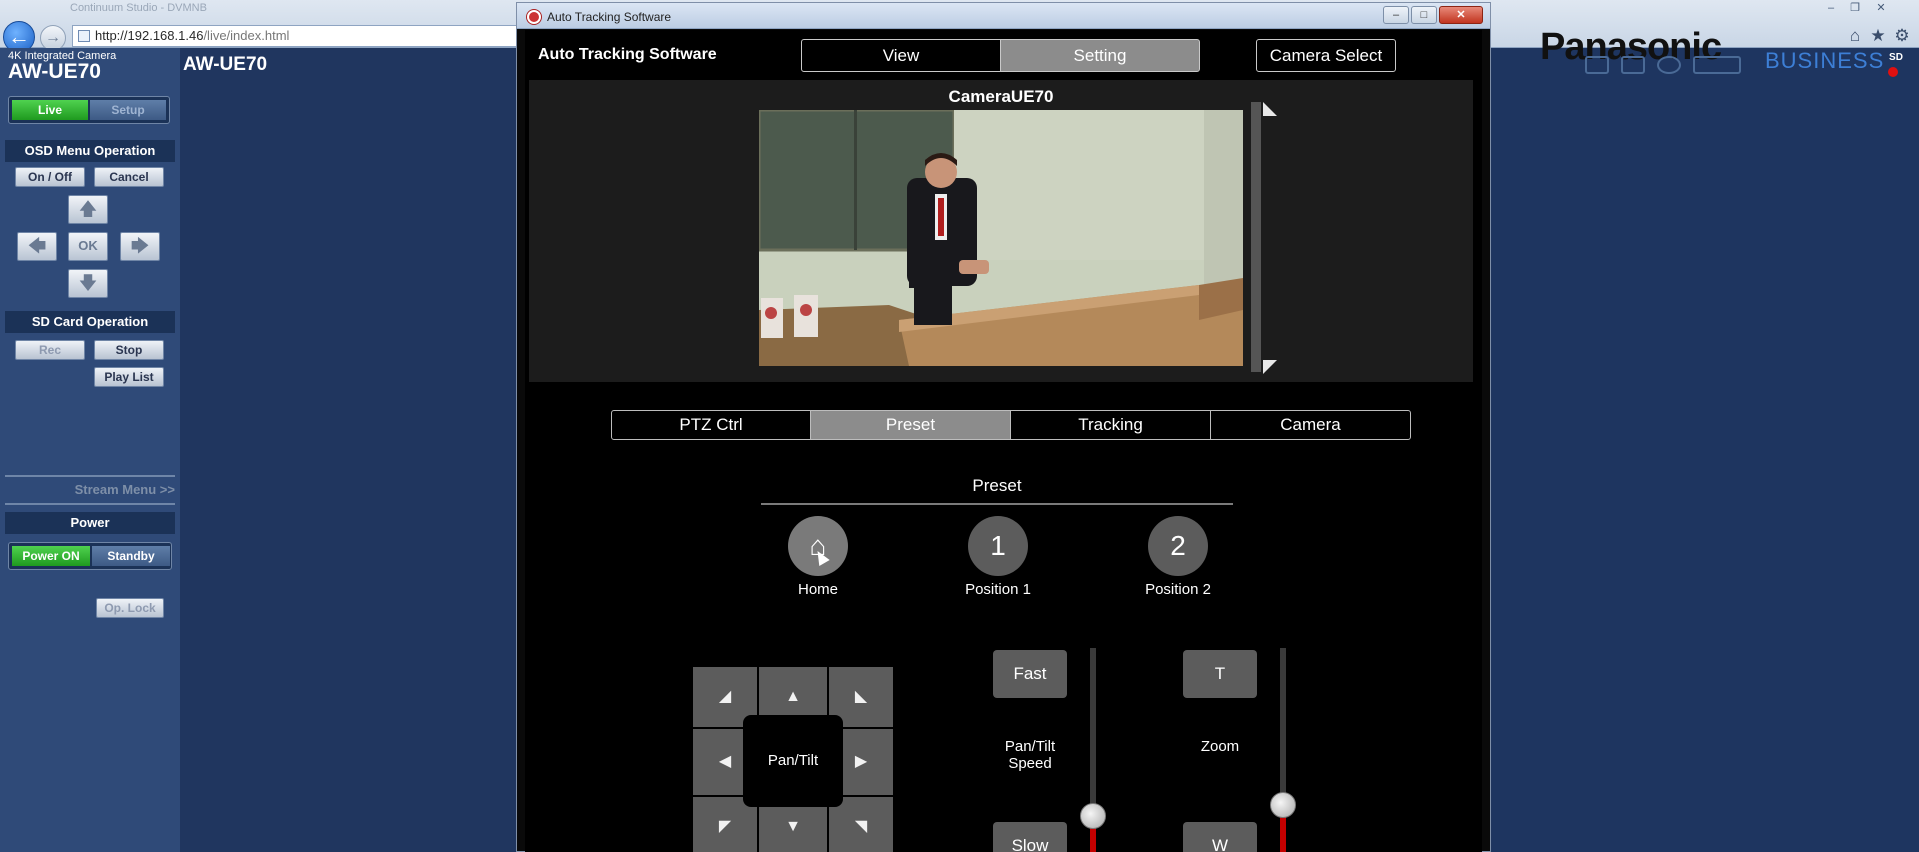 This screenshot has width=1919, height=852. I want to click on osd-right-arrow-icon: 🡆, so click(140, 246).